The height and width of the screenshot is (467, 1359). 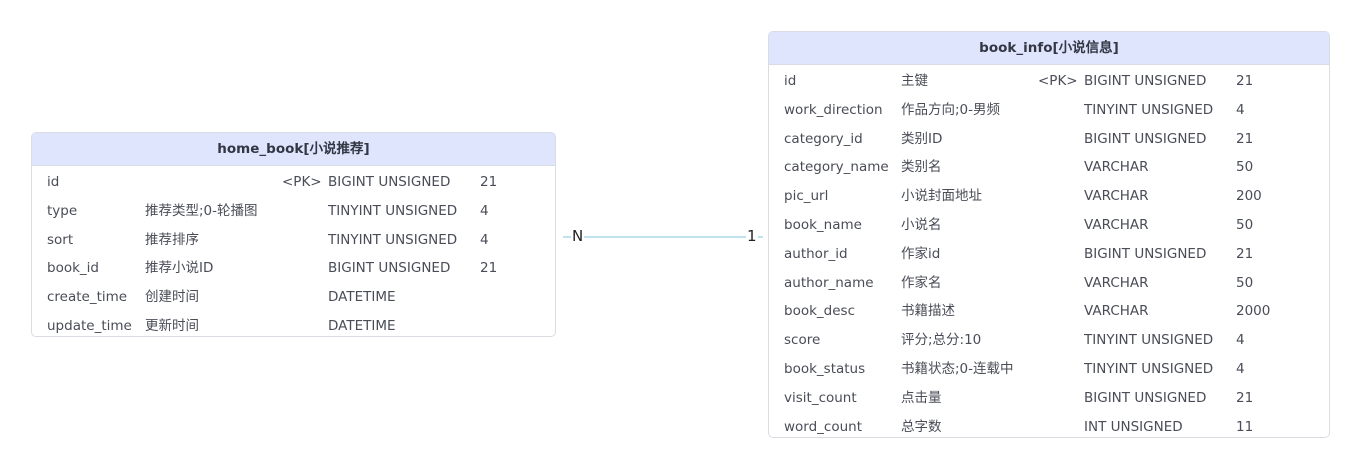 What do you see at coordinates (293, 324) in the screenshot?
I see `column-row: update_time 更新时间 DATETIME` at bounding box center [293, 324].